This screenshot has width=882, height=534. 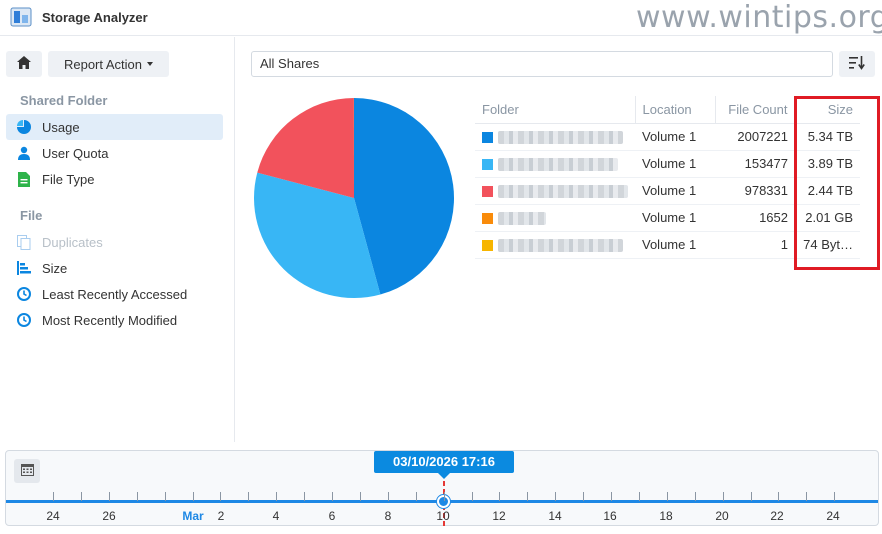 I want to click on sort-icon, so click(x=857, y=64).